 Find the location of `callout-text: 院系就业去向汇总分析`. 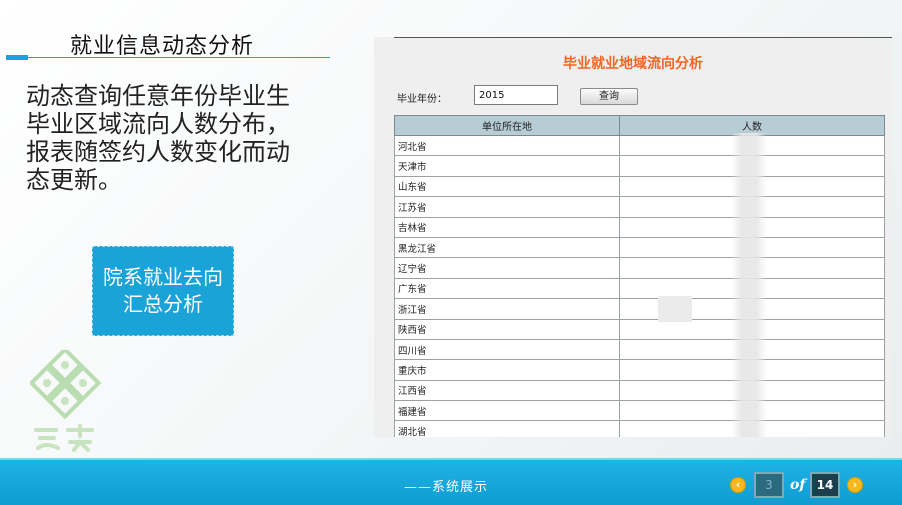

callout-text: 院系就业去向汇总分析 is located at coordinates (163, 290).